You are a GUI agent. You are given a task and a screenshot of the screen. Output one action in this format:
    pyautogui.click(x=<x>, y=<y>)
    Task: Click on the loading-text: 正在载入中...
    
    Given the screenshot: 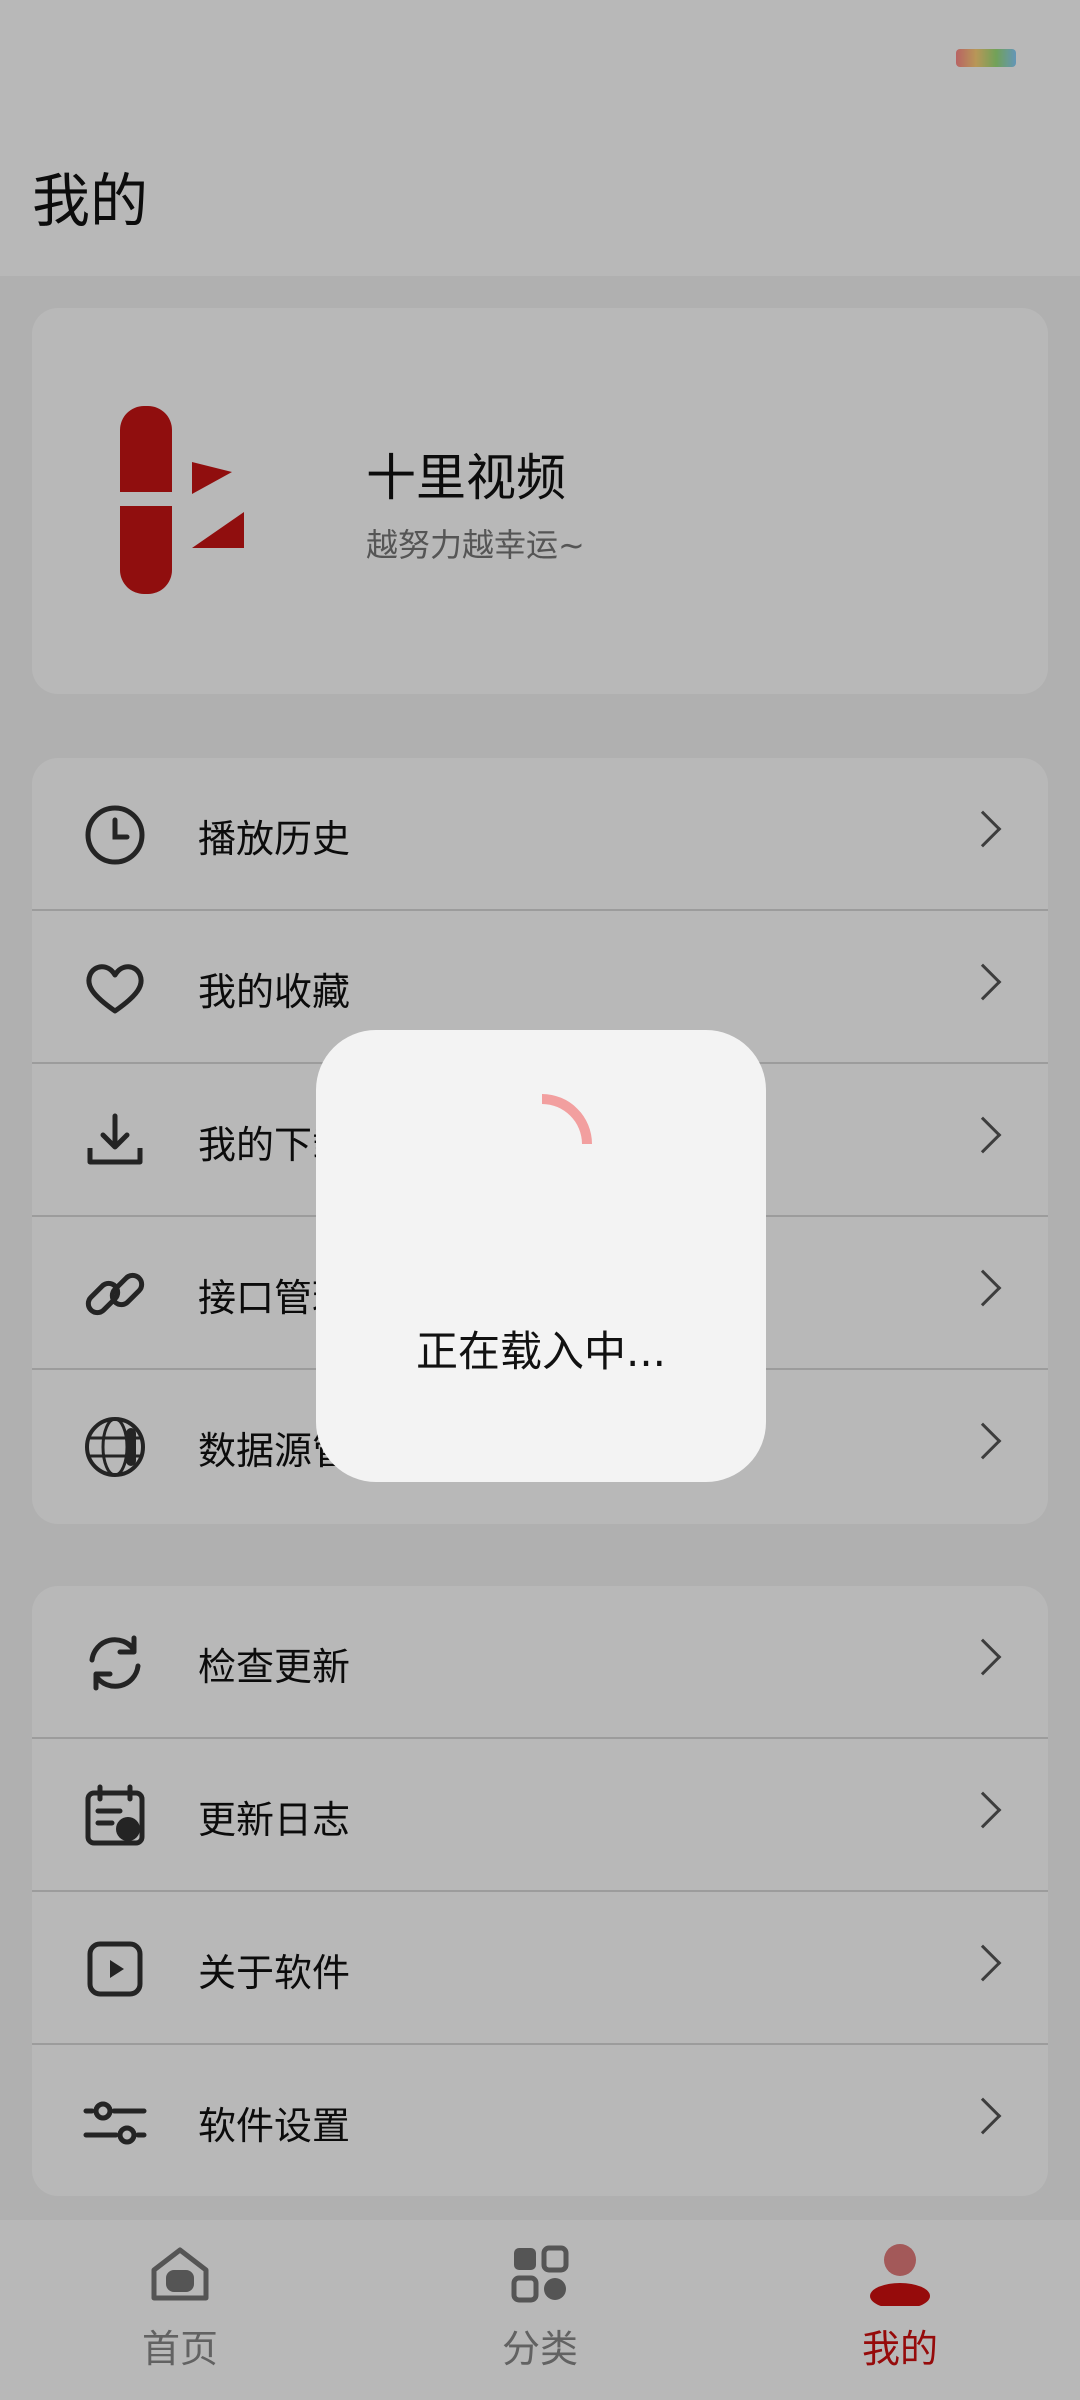 What is the action you would take?
    pyautogui.click(x=541, y=1351)
    